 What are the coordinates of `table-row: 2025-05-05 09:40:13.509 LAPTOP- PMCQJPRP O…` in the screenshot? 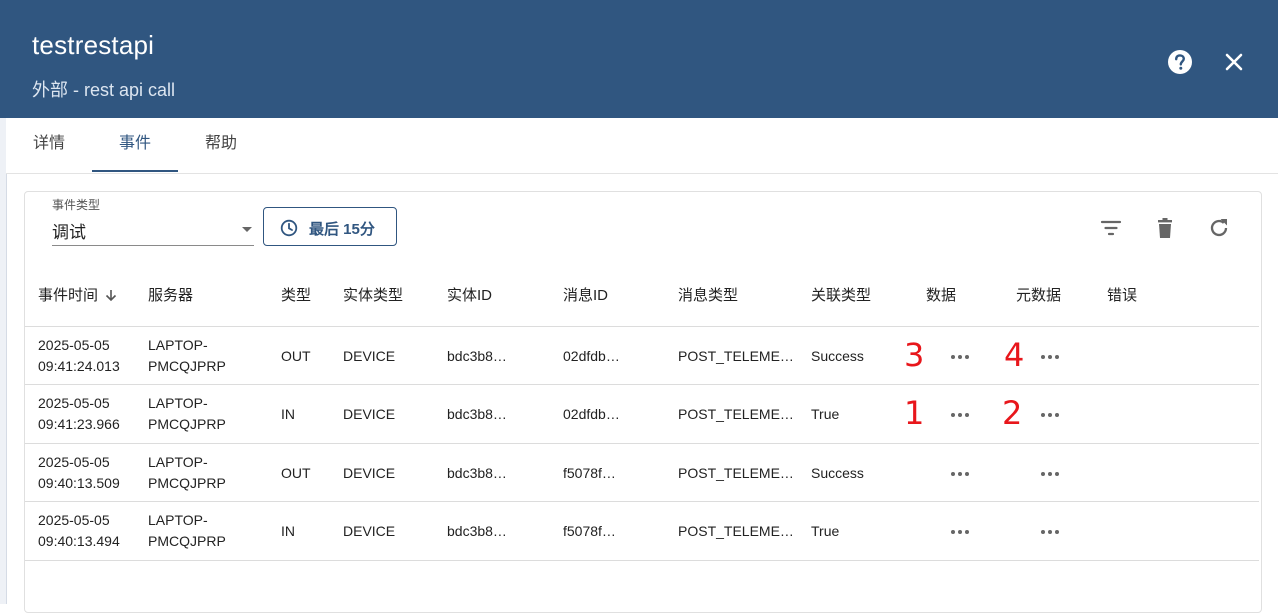 It's located at (642, 472).